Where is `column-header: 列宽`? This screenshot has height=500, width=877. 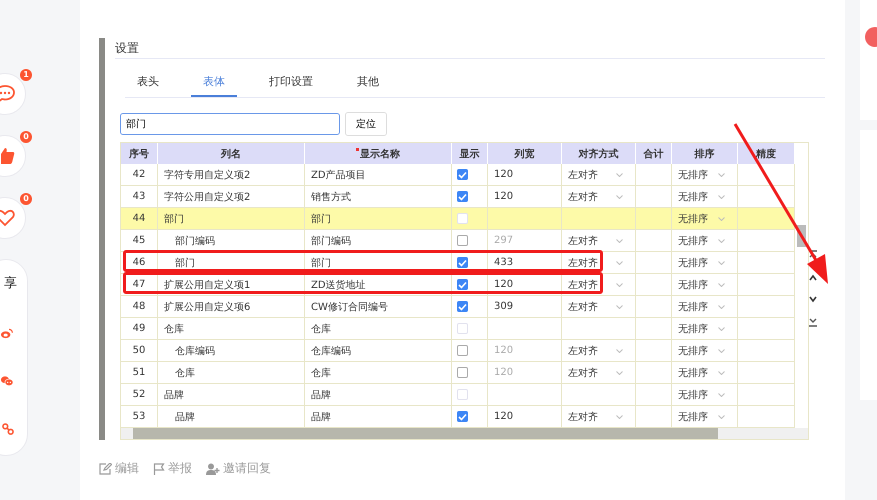 column-header: 列宽 is located at coordinates (524, 153).